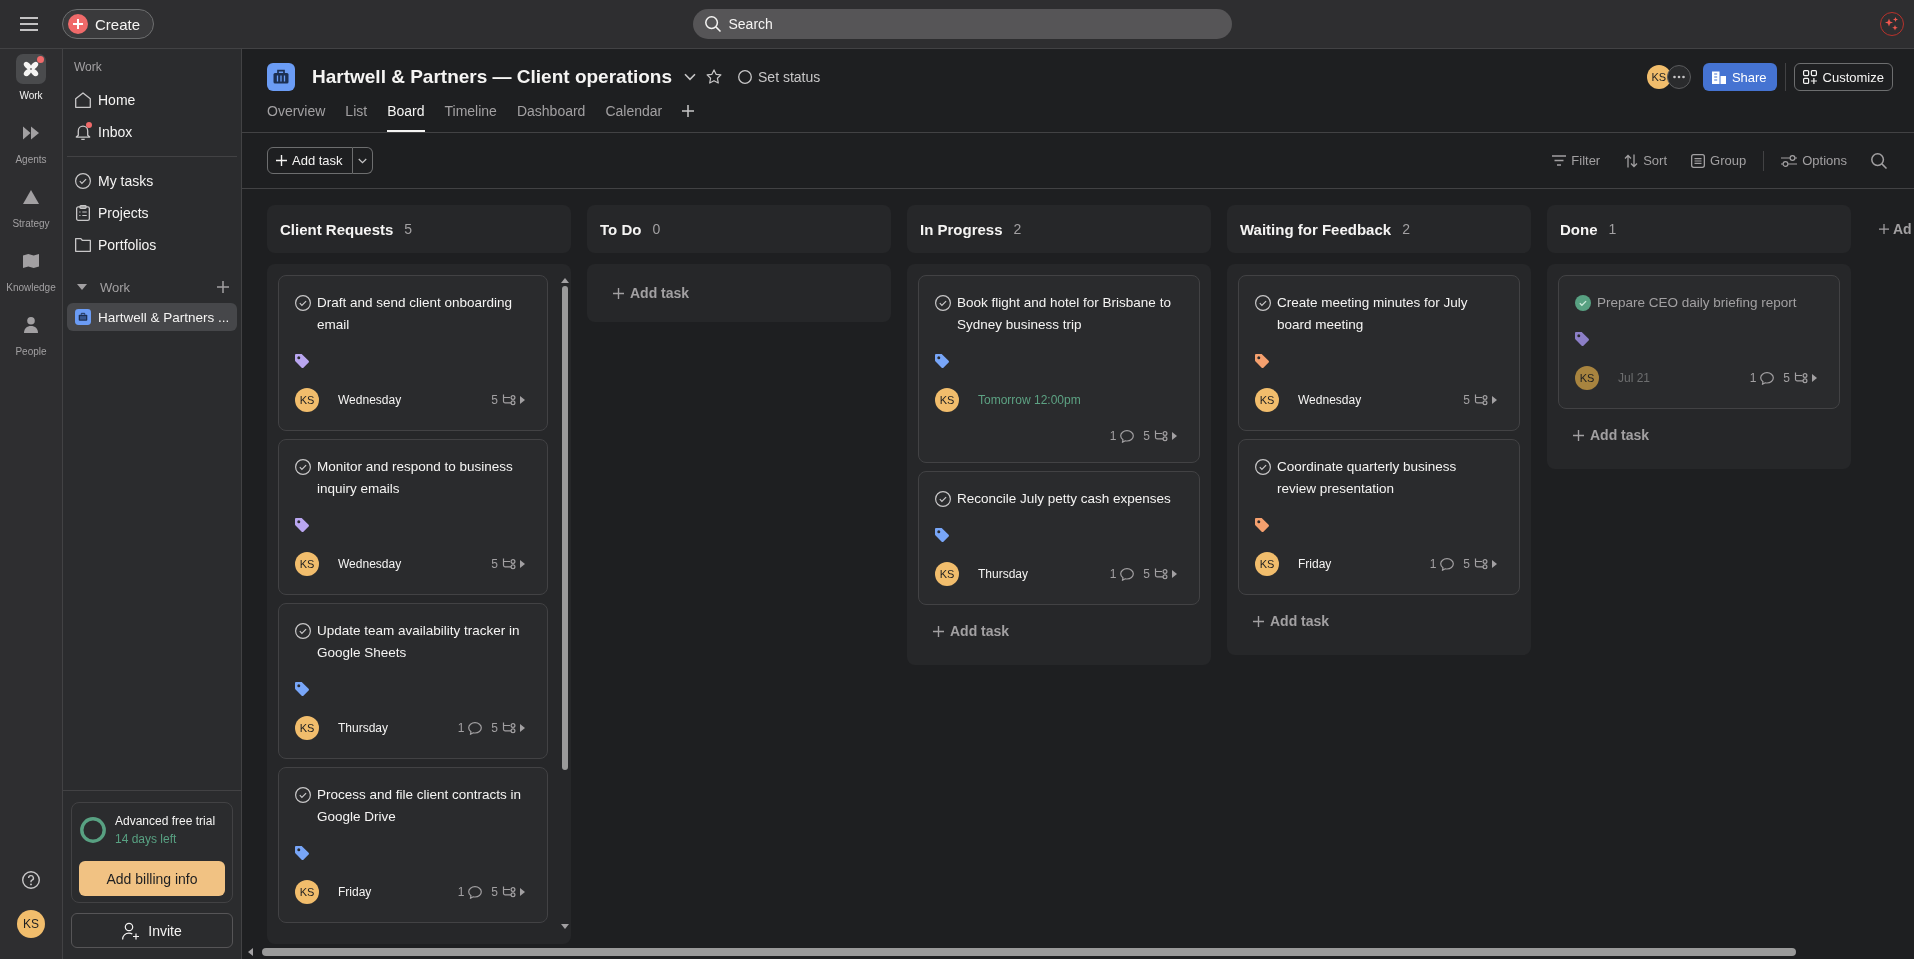 Image resolution: width=1914 pixels, height=959 pixels. What do you see at coordinates (406, 116) in the screenshot?
I see `tab: Board` at bounding box center [406, 116].